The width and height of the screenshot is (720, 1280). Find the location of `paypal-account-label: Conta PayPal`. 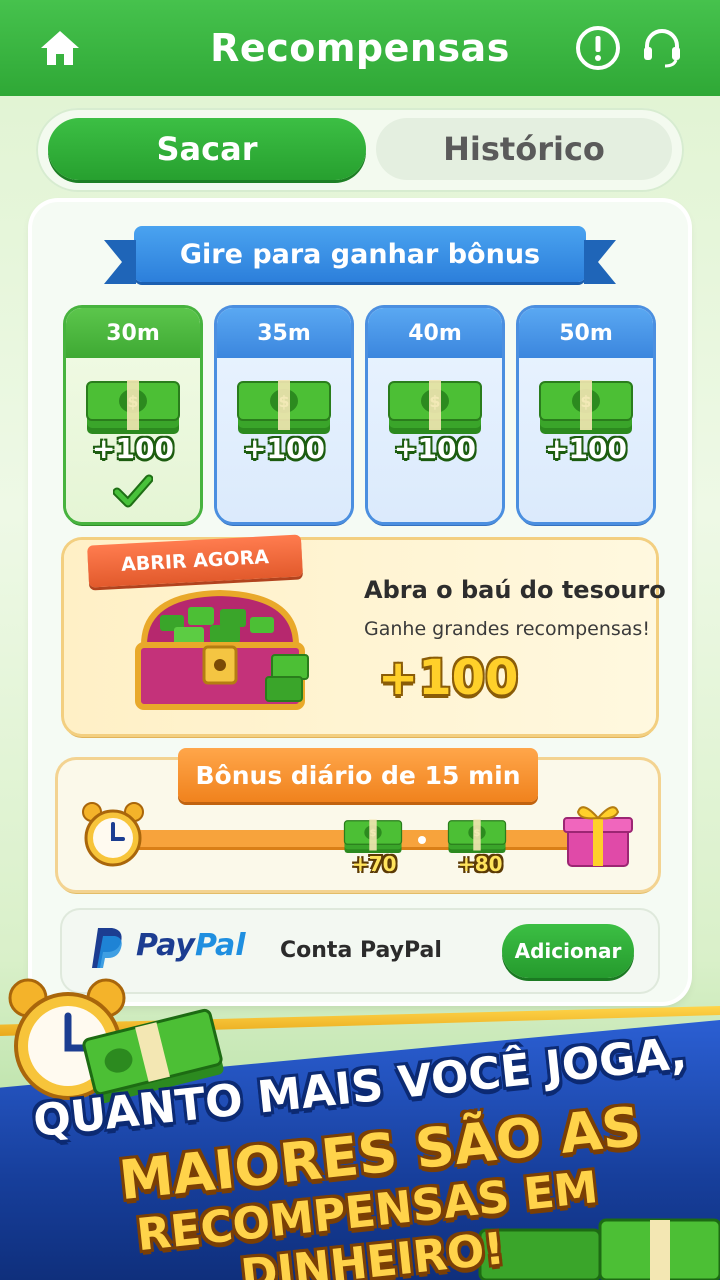

paypal-account-label: Conta PayPal is located at coordinates (361, 950).